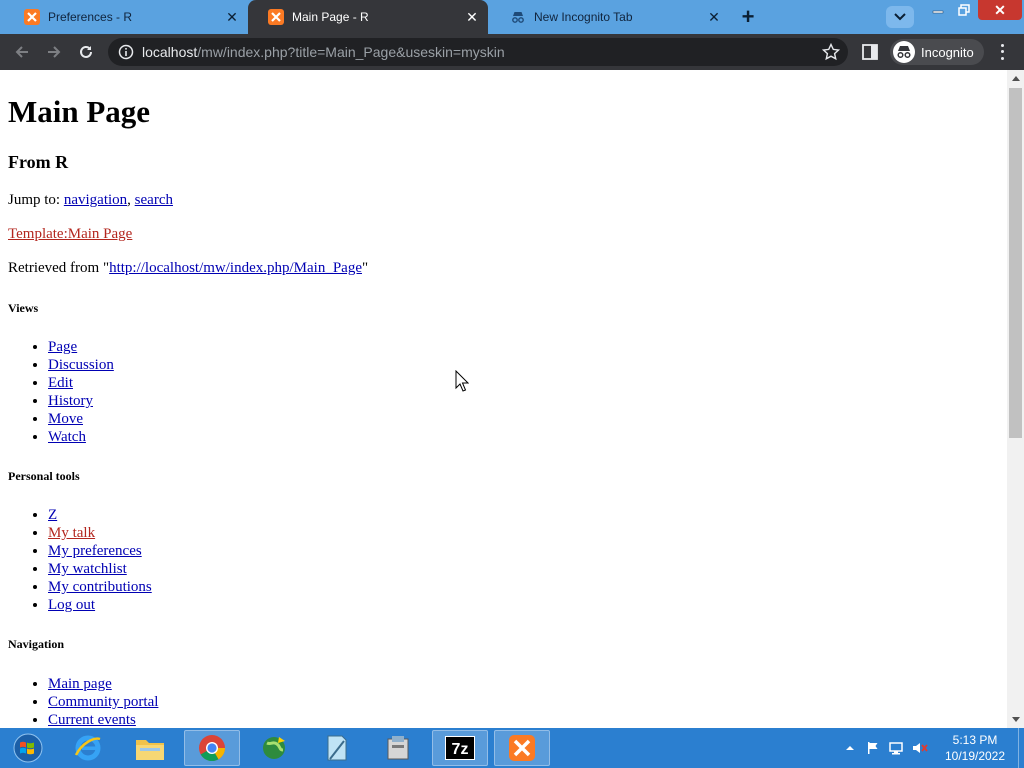 This screenshot has width=1024, height=768. I want to click on jump-navigation-link: navigation, so click(95, 200).